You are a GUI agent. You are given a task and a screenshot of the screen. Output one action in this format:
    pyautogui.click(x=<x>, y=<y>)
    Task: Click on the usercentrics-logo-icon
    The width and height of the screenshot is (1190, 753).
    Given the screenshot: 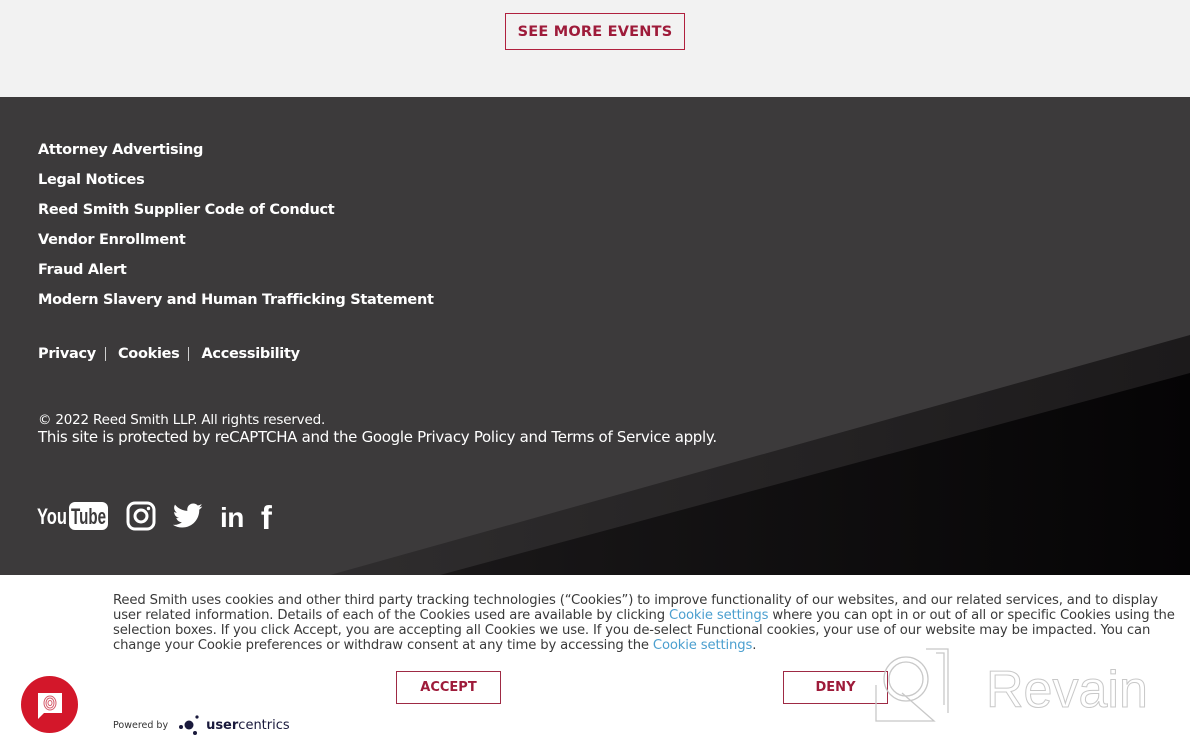 What is the action you would take?
    pyautogui.click(x=189, y=725)
    